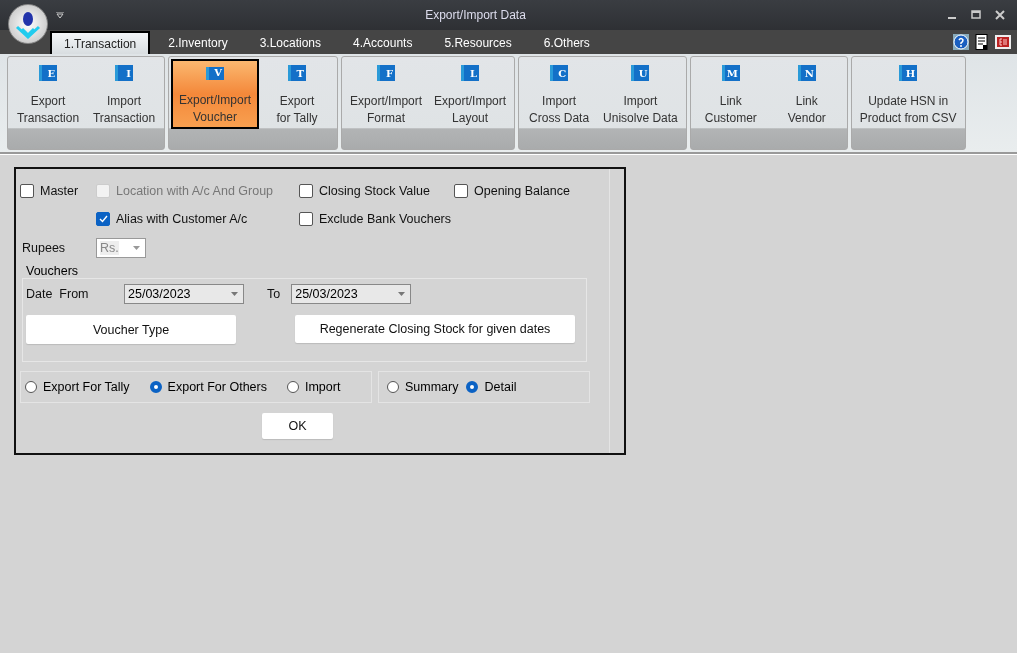 The height and width of the screenshot is (653, 1017). Describe the element at coordinates (1000, 15) in the screenshot. I see `close-icon` at that location.